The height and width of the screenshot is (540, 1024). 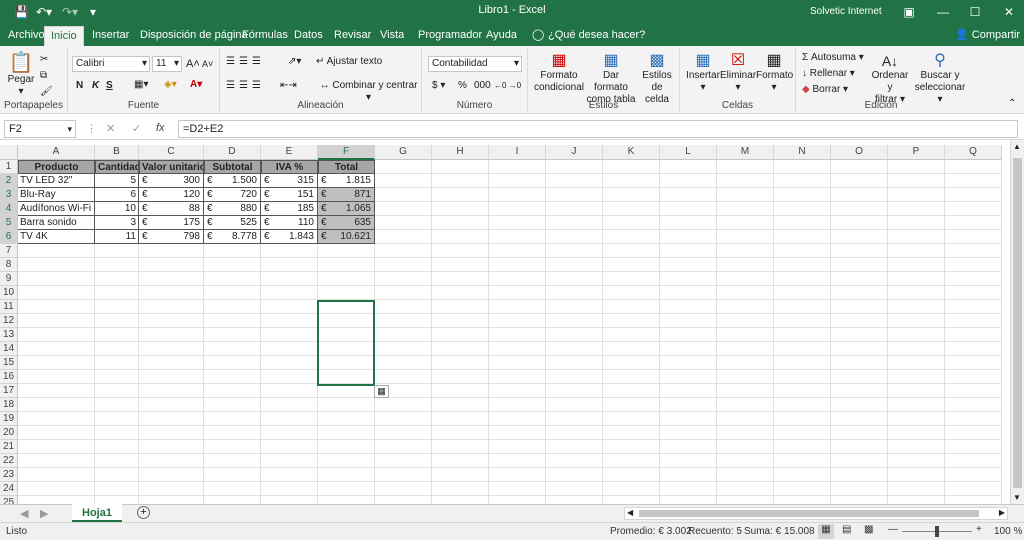 I want to click on tab-datos: Datos, so click(x=308, y=36).